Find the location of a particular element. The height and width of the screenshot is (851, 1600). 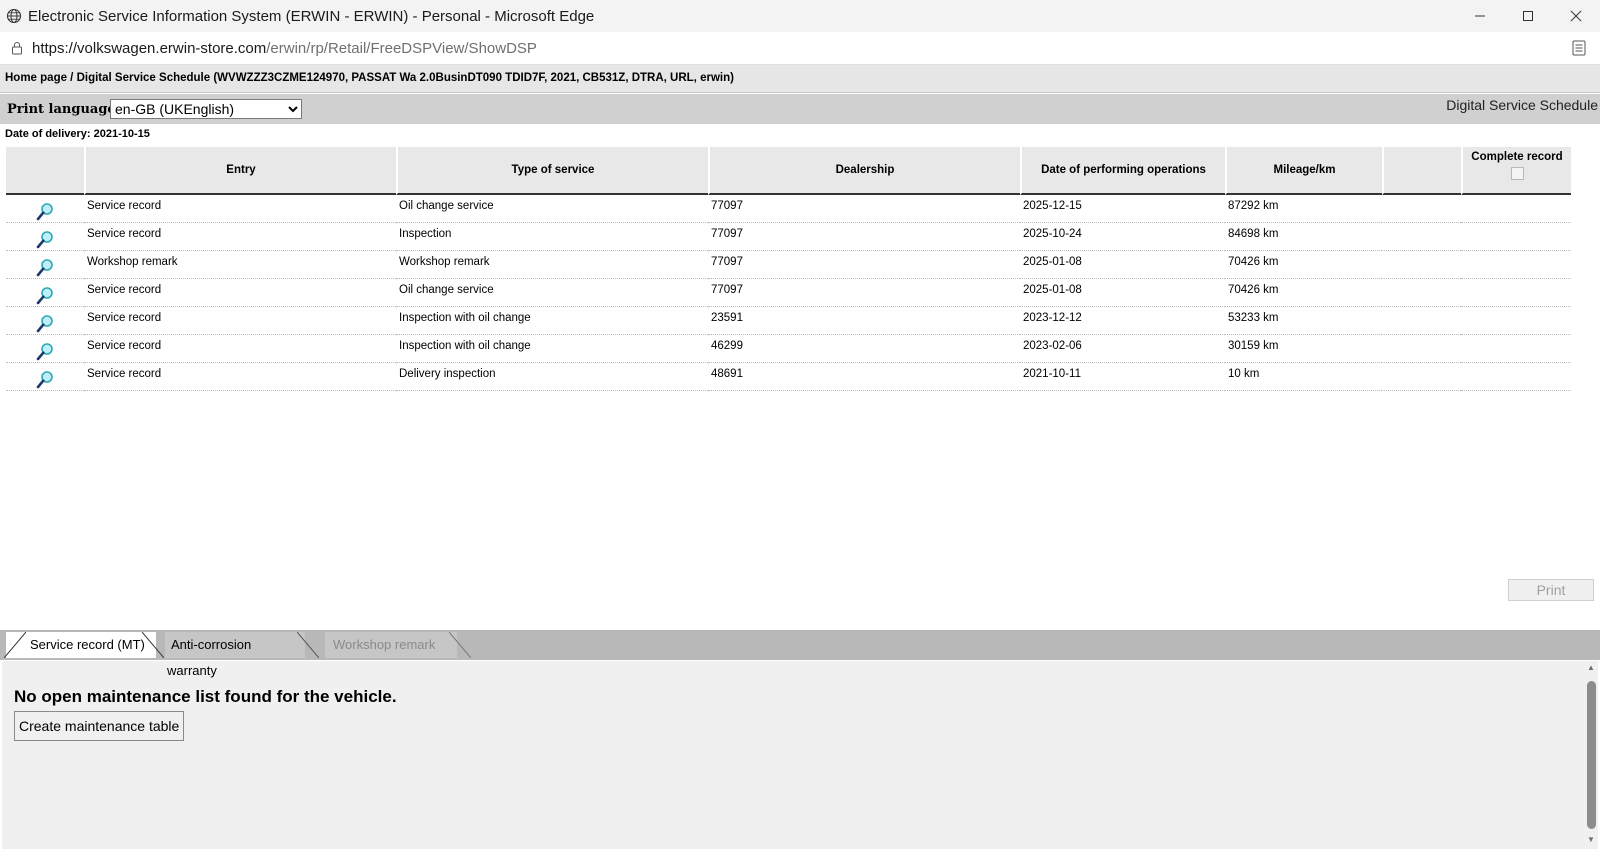

cell-text: Oil change service is located at coordinates (446, 289).